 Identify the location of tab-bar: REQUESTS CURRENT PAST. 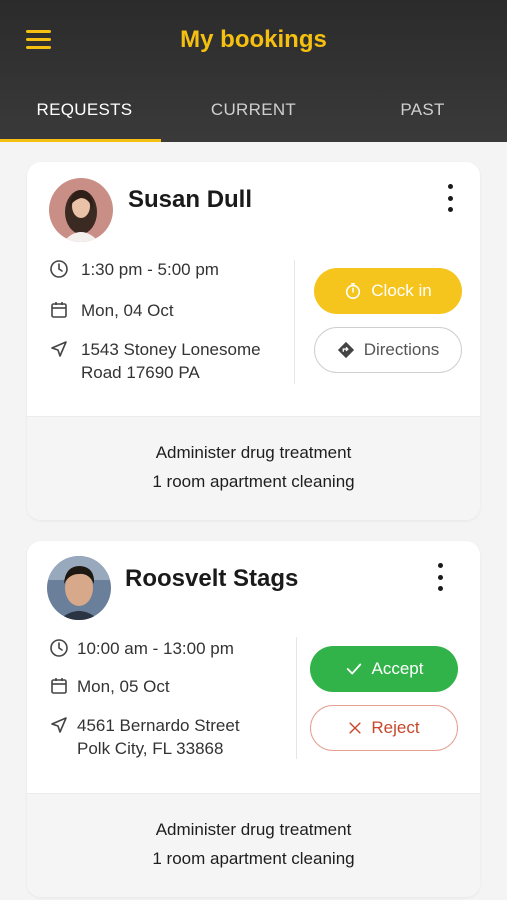
(253, 119).